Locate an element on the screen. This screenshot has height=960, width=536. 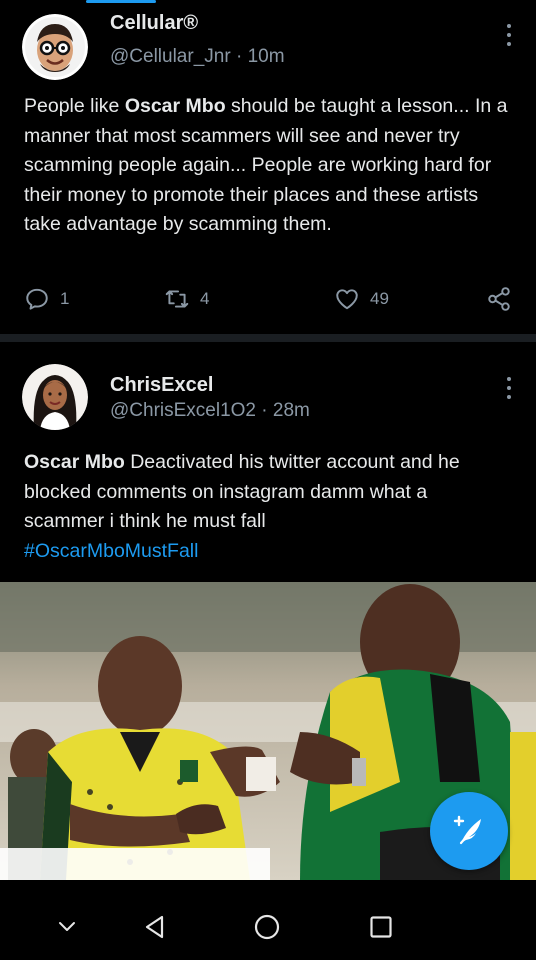
recent-apps-square-icon is located at coordinates (381, 927).